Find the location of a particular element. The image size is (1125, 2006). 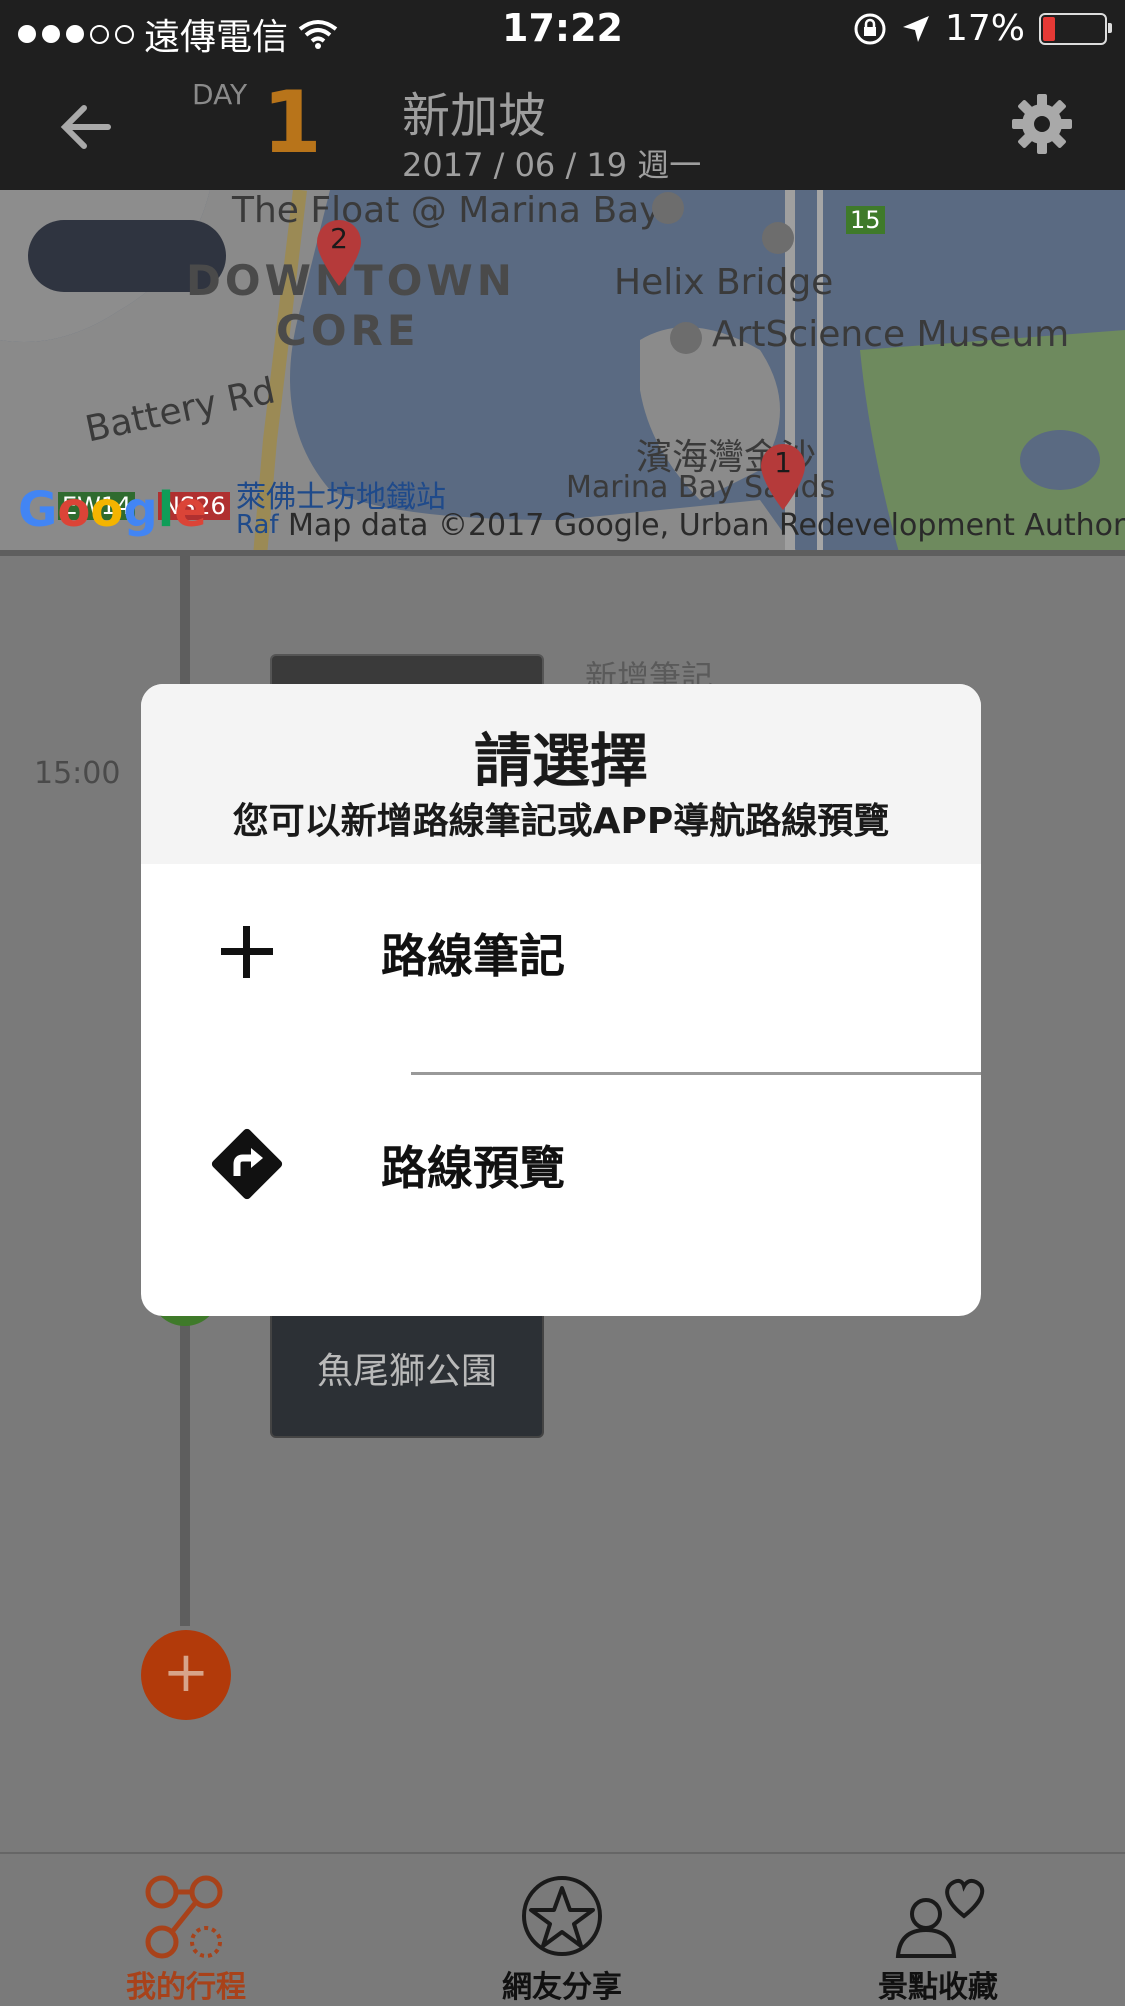

plus-icon is located at coordinates (247, 952).